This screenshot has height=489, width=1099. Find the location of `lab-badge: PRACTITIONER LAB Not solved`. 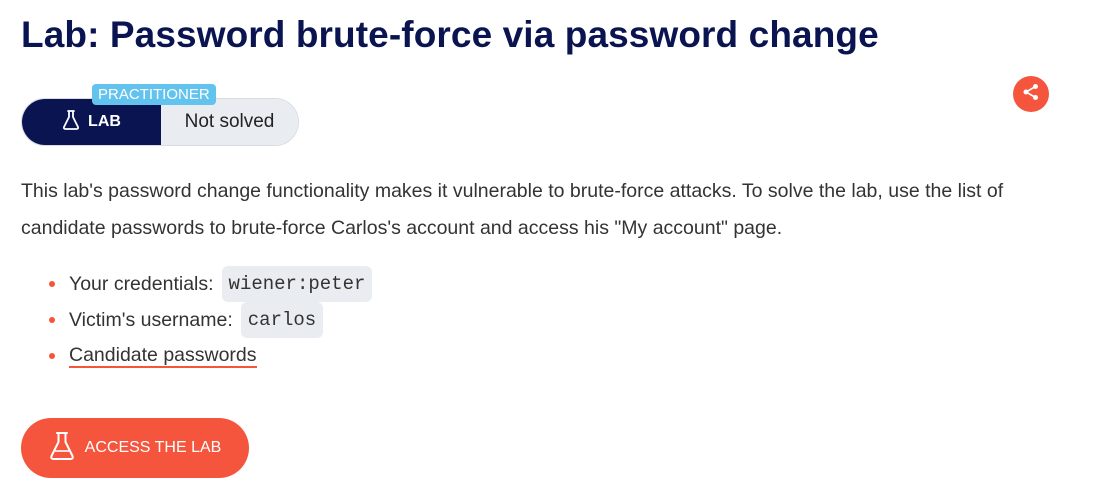

lab-badge: PRACTITIONER LAB Not solved is located at coordinates (161, 115).